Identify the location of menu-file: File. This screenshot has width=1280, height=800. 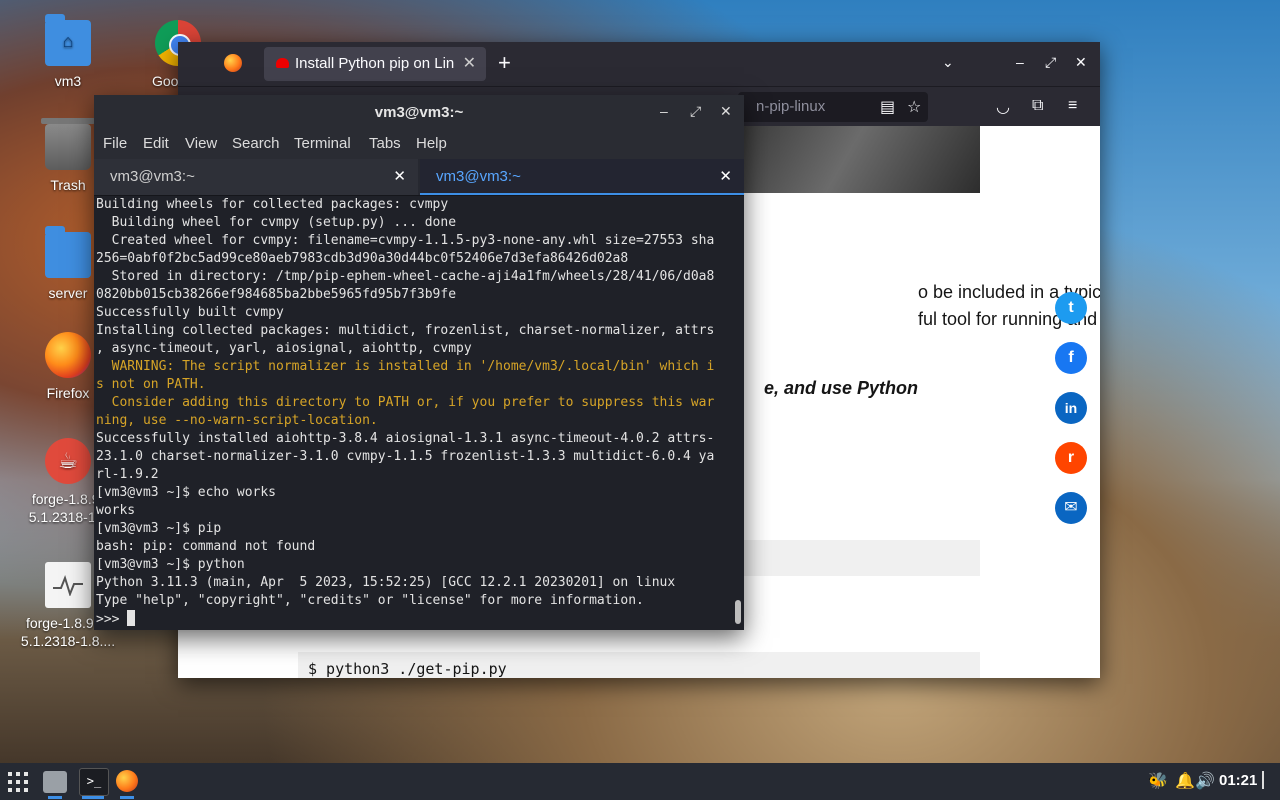
(115, 143).